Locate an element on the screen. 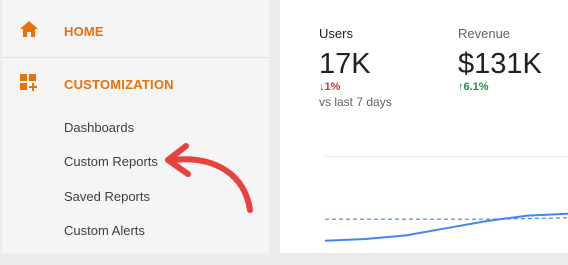  metric-revenue-value: $131K is located at coordinates (500, 64).